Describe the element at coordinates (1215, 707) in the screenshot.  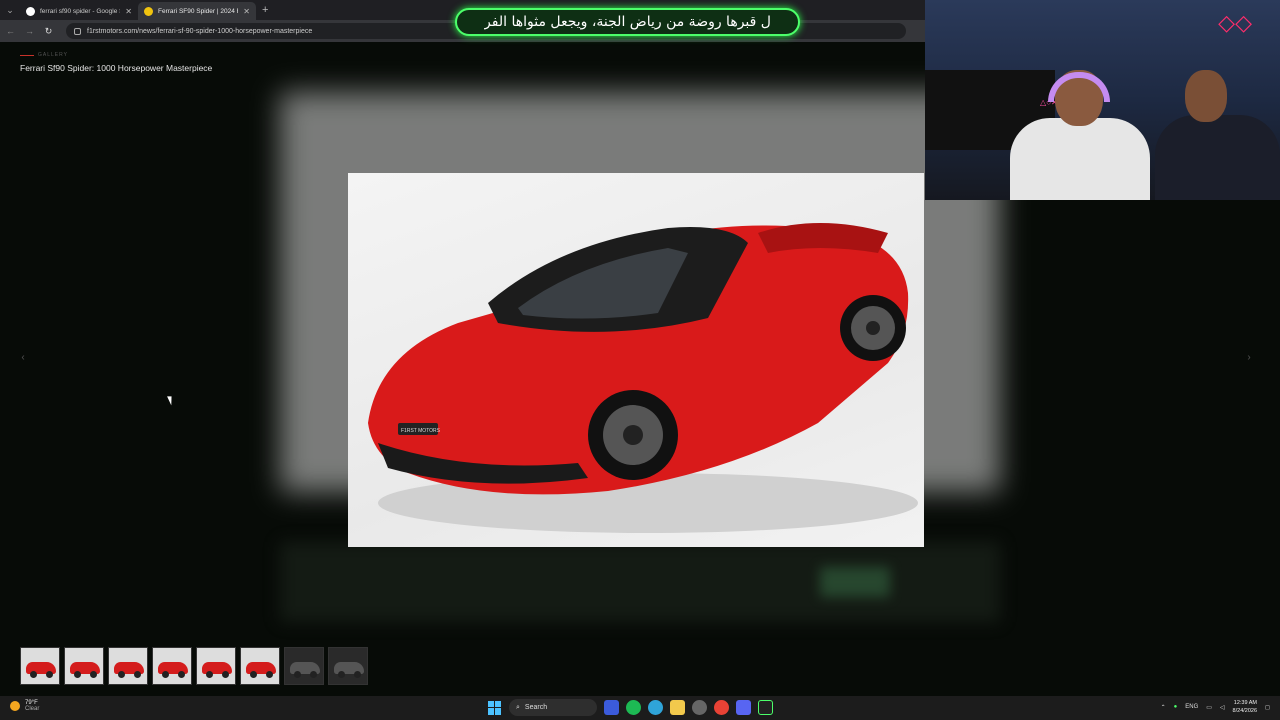
I see `system-tray: ⌃ ● ENG ▭ ◁ 12:39 AM 8/24/2026 ◻` at that location.